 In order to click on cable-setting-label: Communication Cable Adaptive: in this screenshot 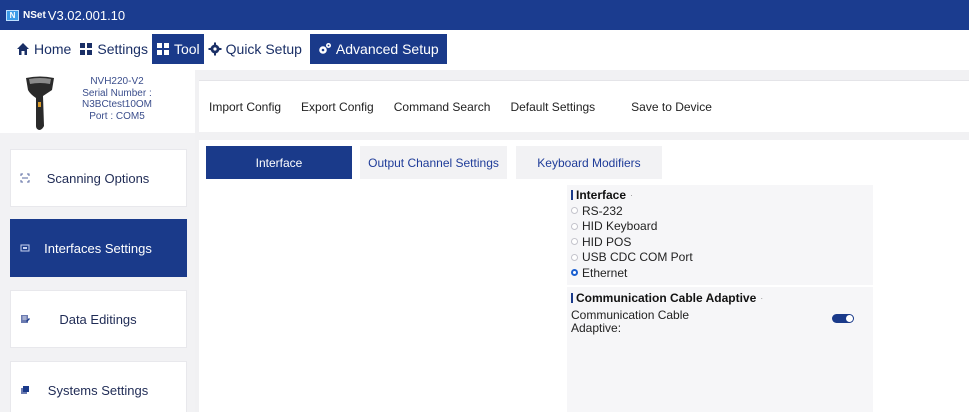, I will do `click(722, 322)`.